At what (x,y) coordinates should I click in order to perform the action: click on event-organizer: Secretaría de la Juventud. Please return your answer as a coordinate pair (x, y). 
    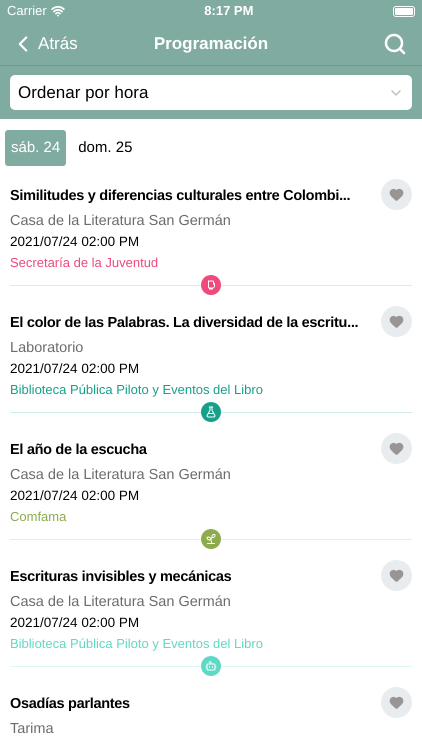
    Looking at the image, I should click on (84, 263).